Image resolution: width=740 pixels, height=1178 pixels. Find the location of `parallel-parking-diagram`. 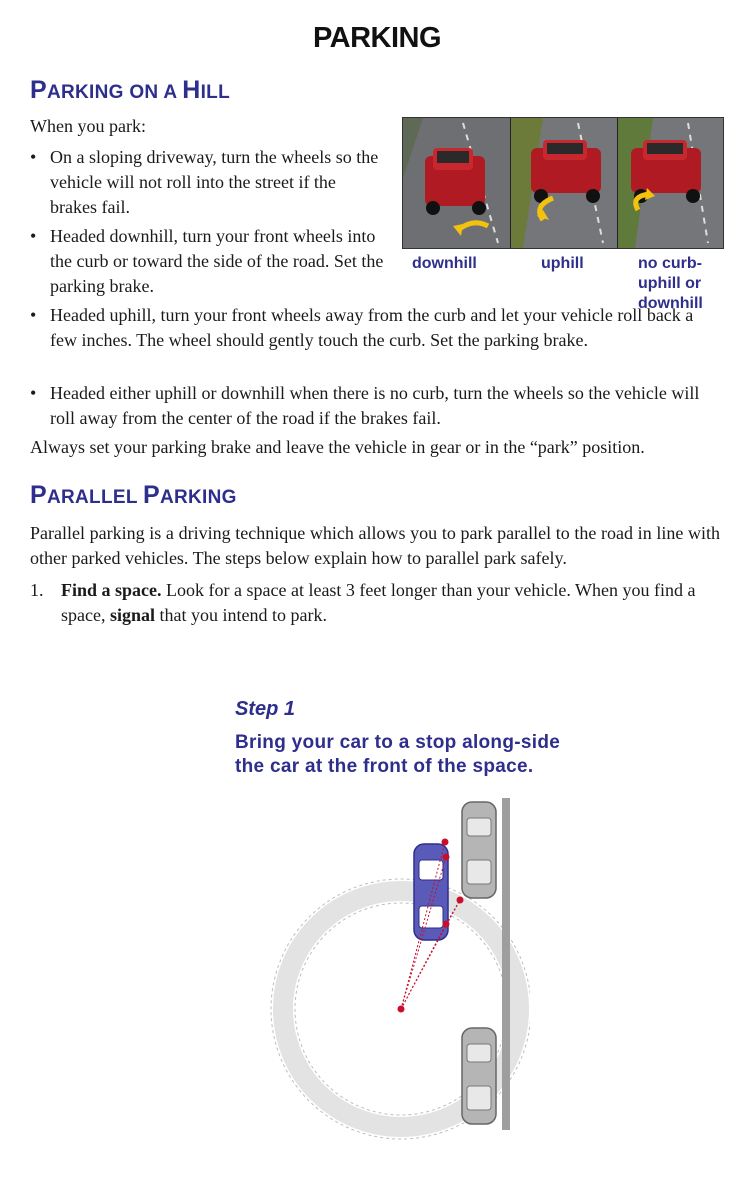

parallel-parking-diagram is located at coordinates (400, 969).